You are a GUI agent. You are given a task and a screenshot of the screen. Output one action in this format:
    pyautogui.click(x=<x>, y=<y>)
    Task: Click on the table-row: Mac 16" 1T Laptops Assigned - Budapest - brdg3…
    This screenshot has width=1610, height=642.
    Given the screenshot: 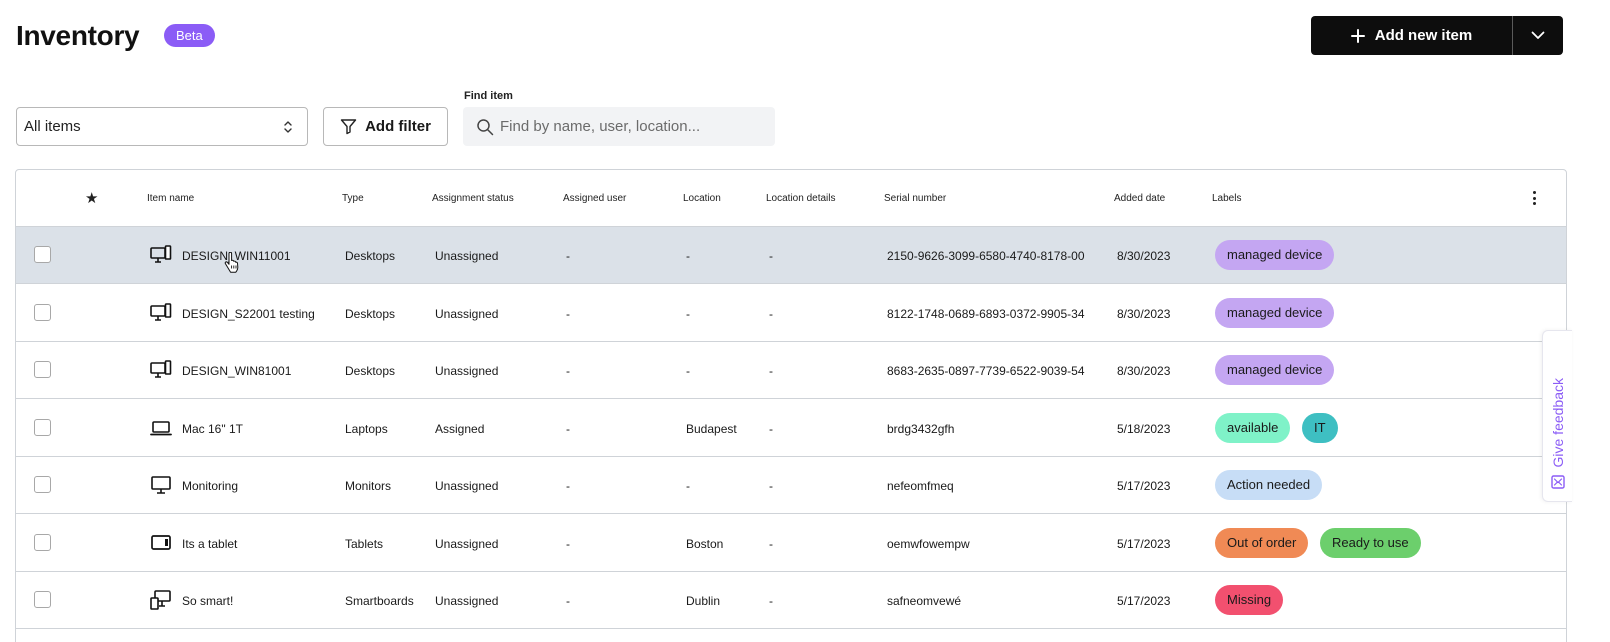 What is the action you would take?
    pyautogui.click(x=791, y=428)
    